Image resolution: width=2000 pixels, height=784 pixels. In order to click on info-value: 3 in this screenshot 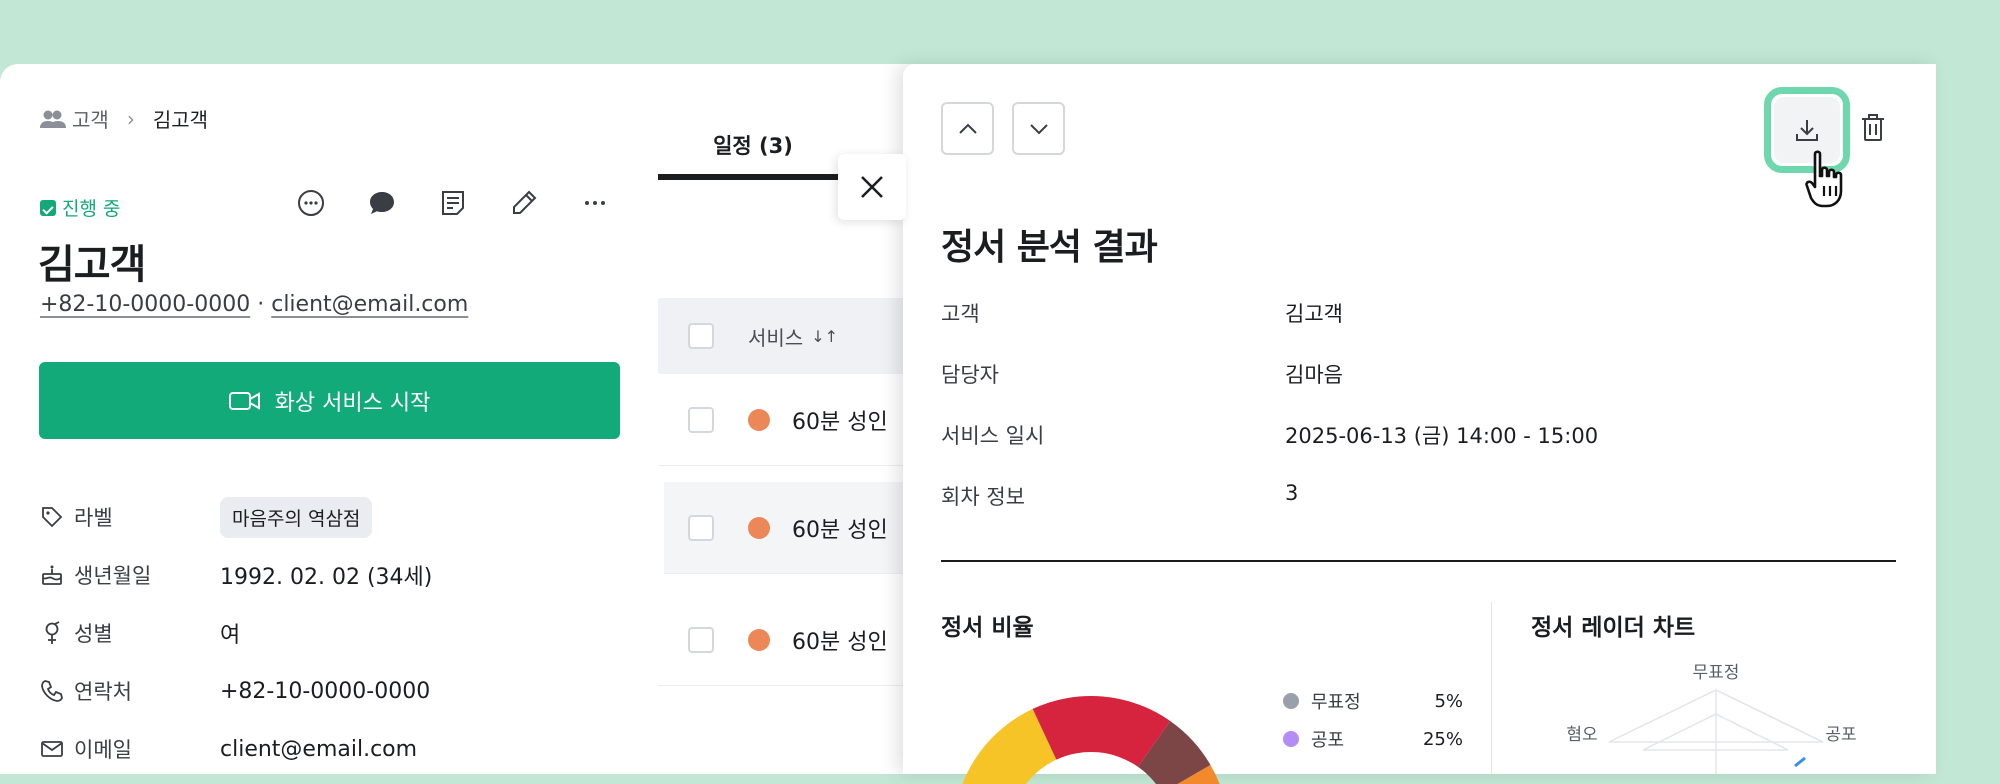, I will do `click(1292, 493)`.